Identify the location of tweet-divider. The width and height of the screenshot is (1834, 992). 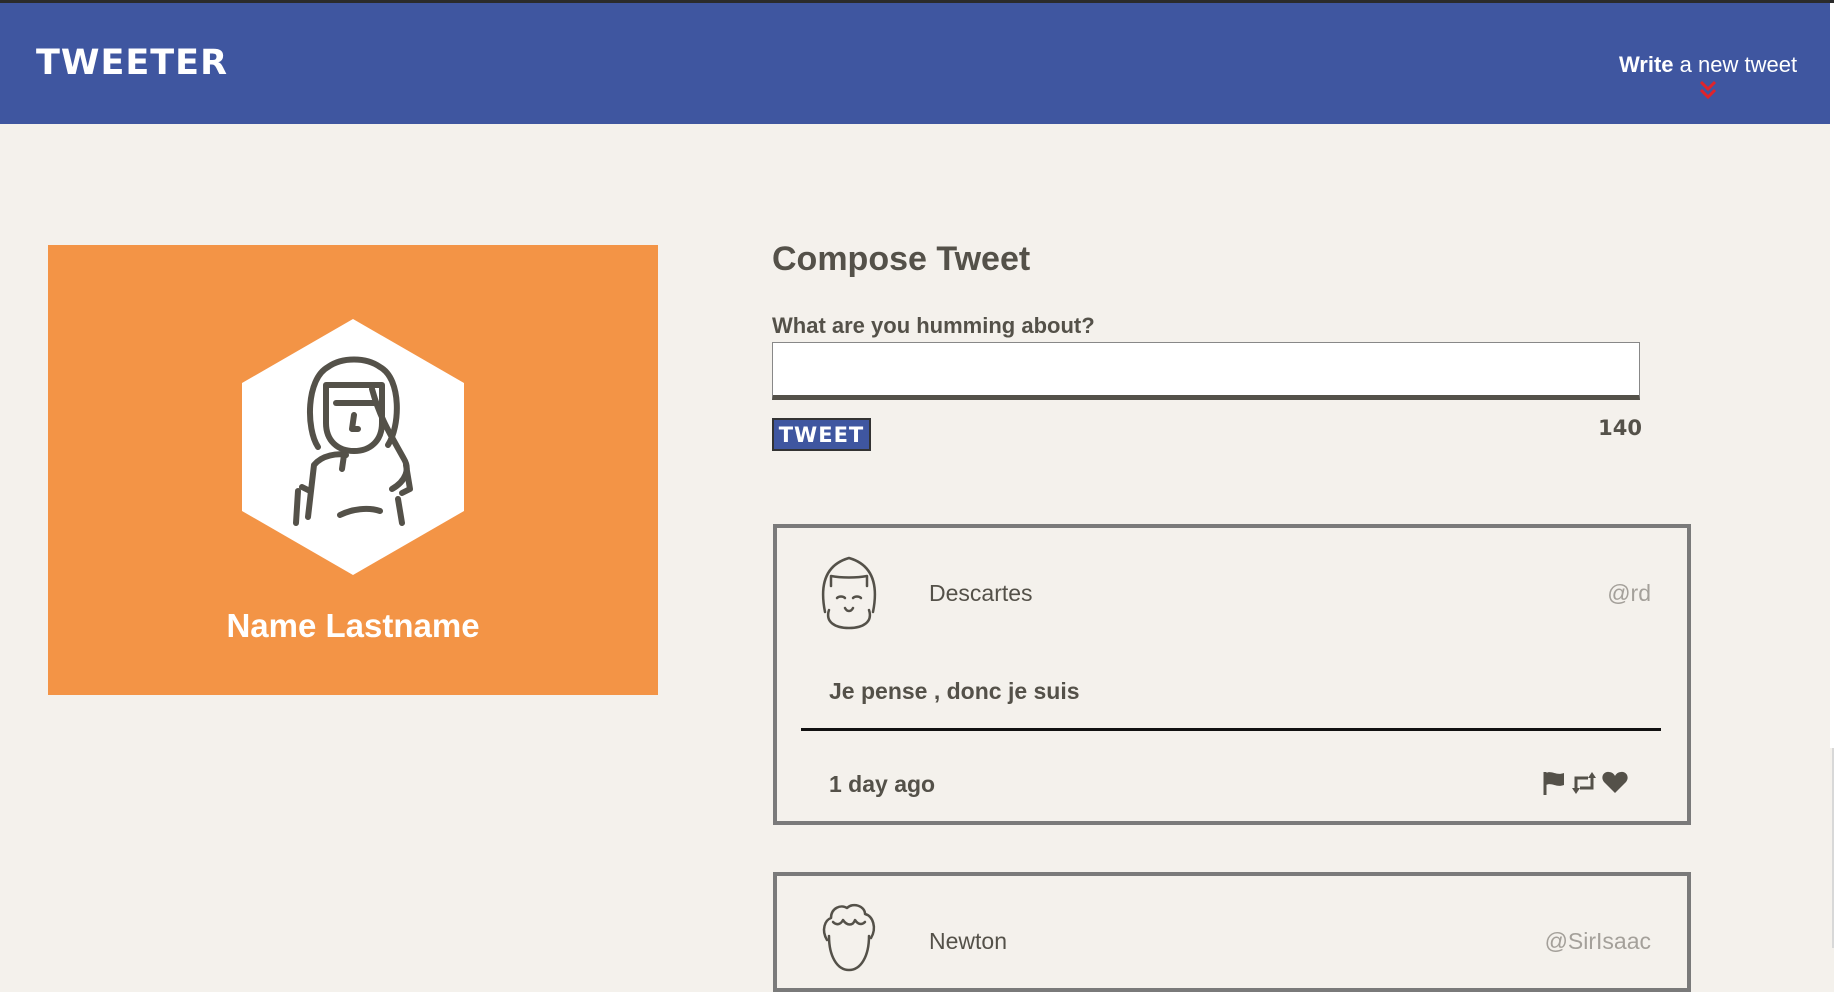
(1231, 729).